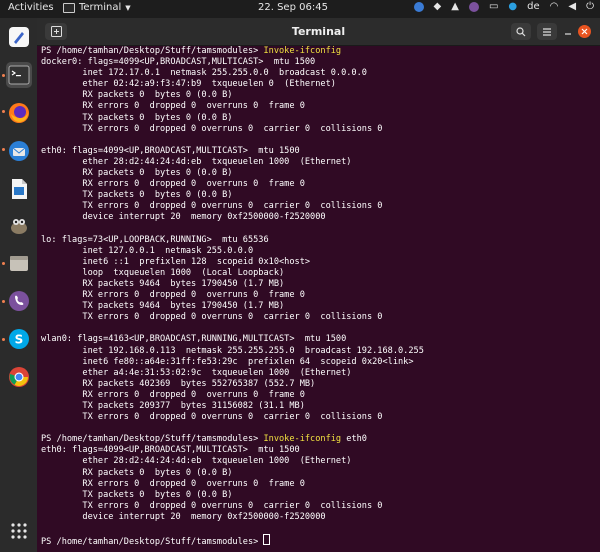 This screenshot has height=552, width=600. I want to click on system-tray: ◆ ▲ ▭ ● de ◠ ◀ ⏻, so click(503, 6).